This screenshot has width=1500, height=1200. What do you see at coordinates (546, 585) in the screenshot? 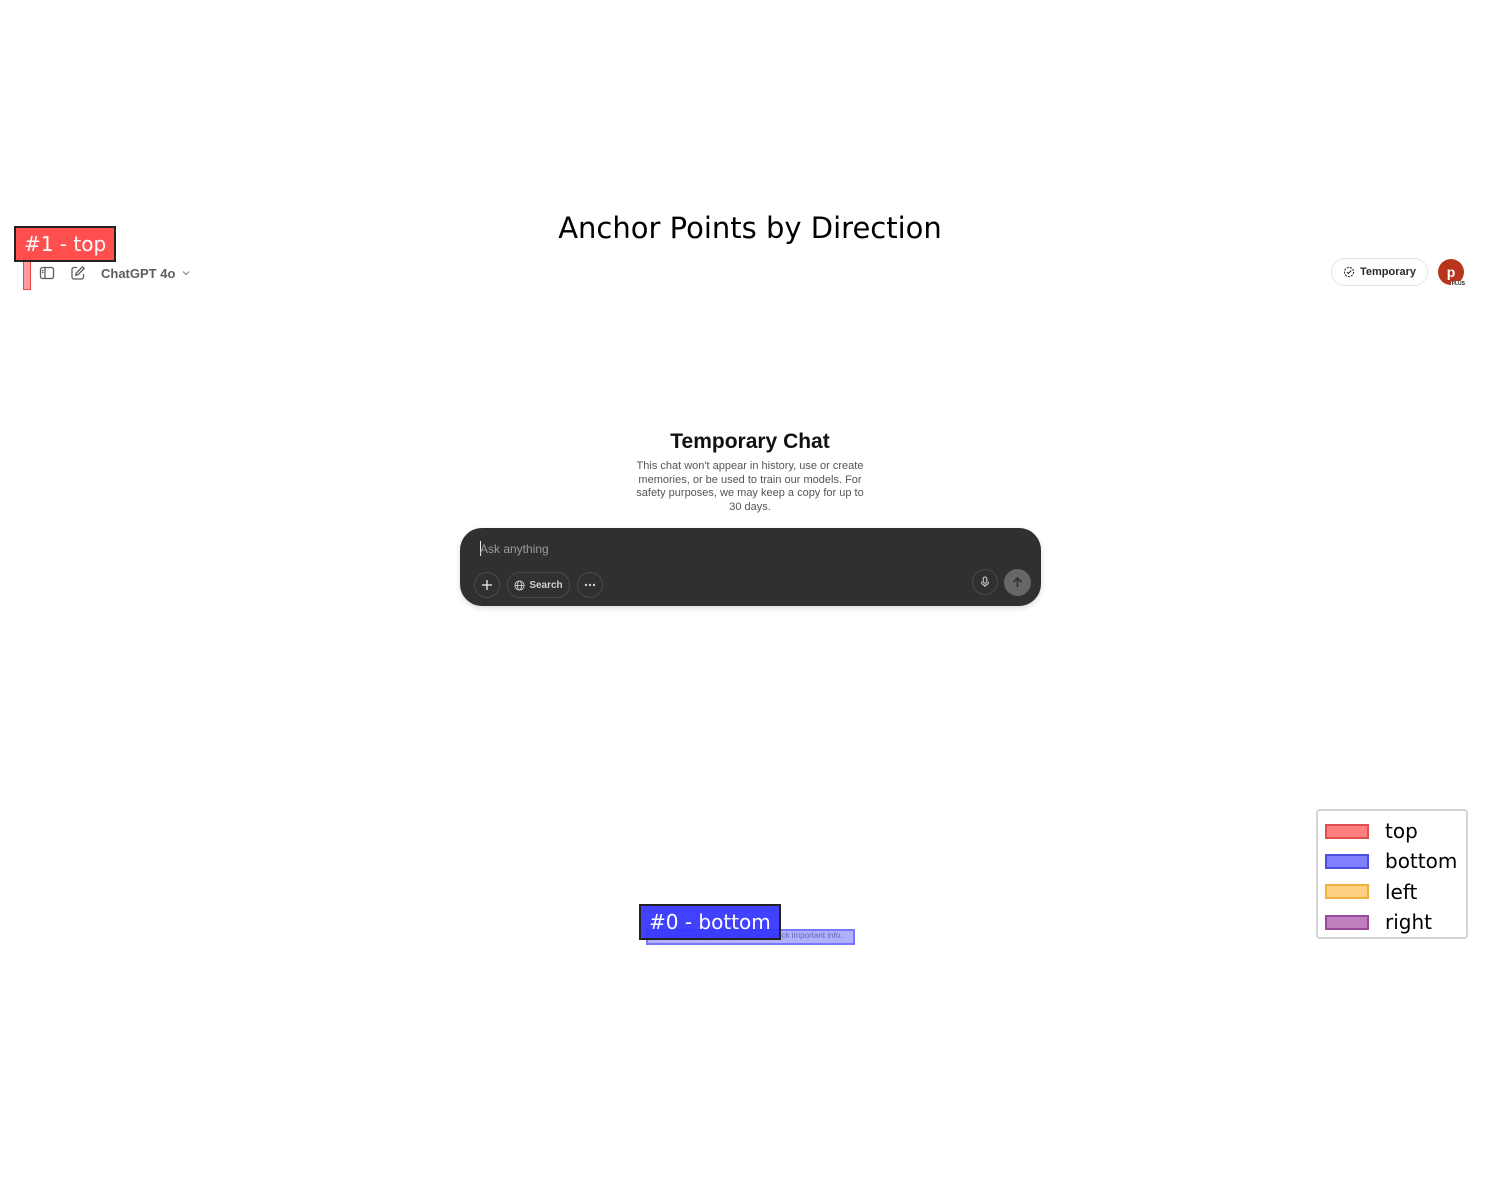
I see `search-label: Search` at bounding box center [546, 585].